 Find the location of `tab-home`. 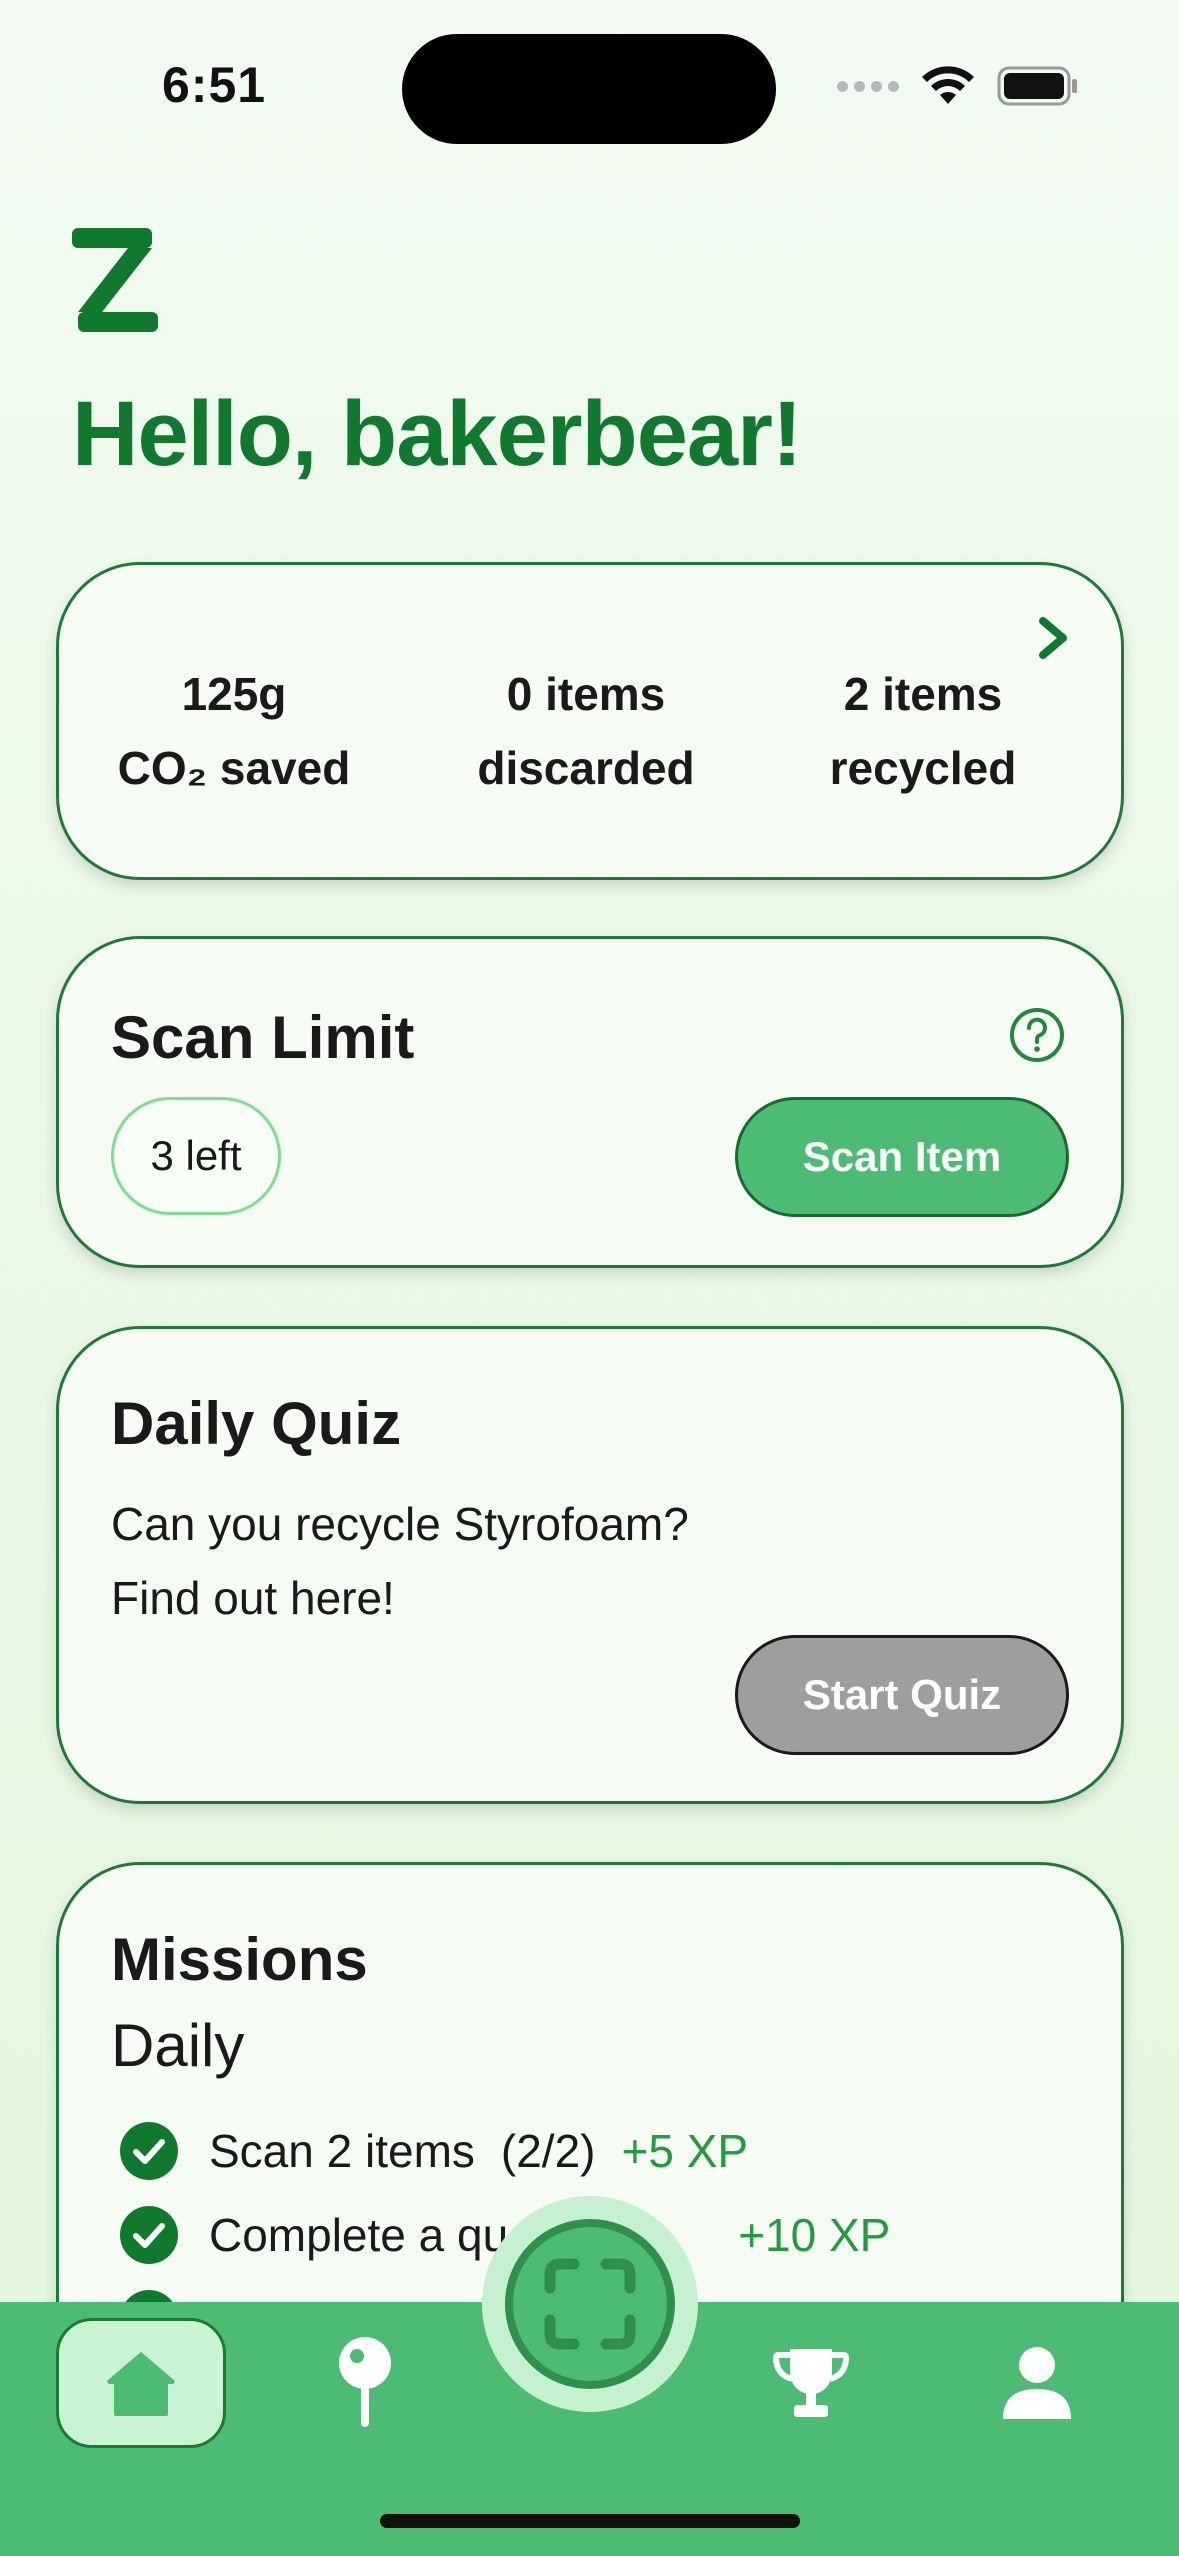

tab-home is located at coordinates (141, 2383).